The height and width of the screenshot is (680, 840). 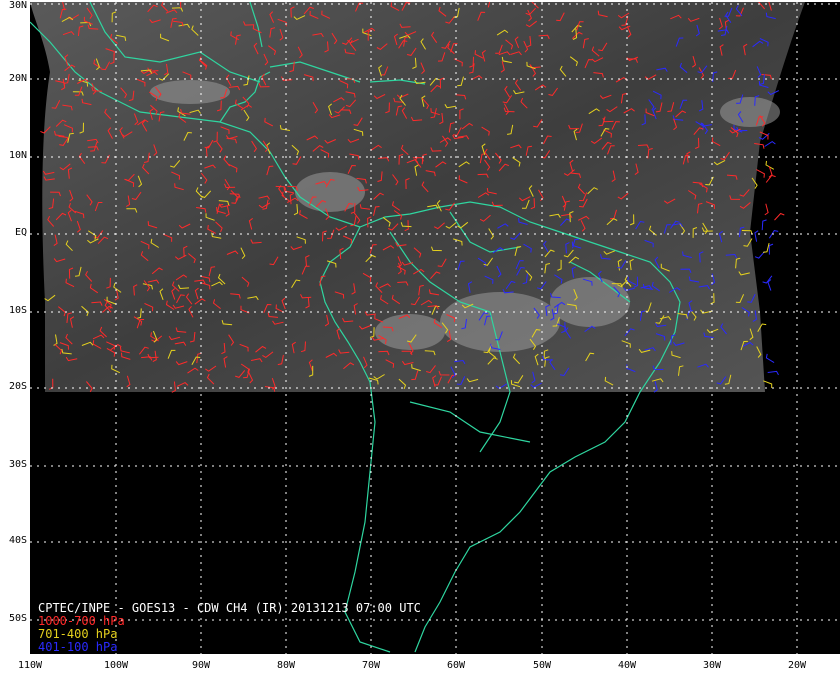 I want to click on lon-label-20w: 20W, so click(x=797, y=665).